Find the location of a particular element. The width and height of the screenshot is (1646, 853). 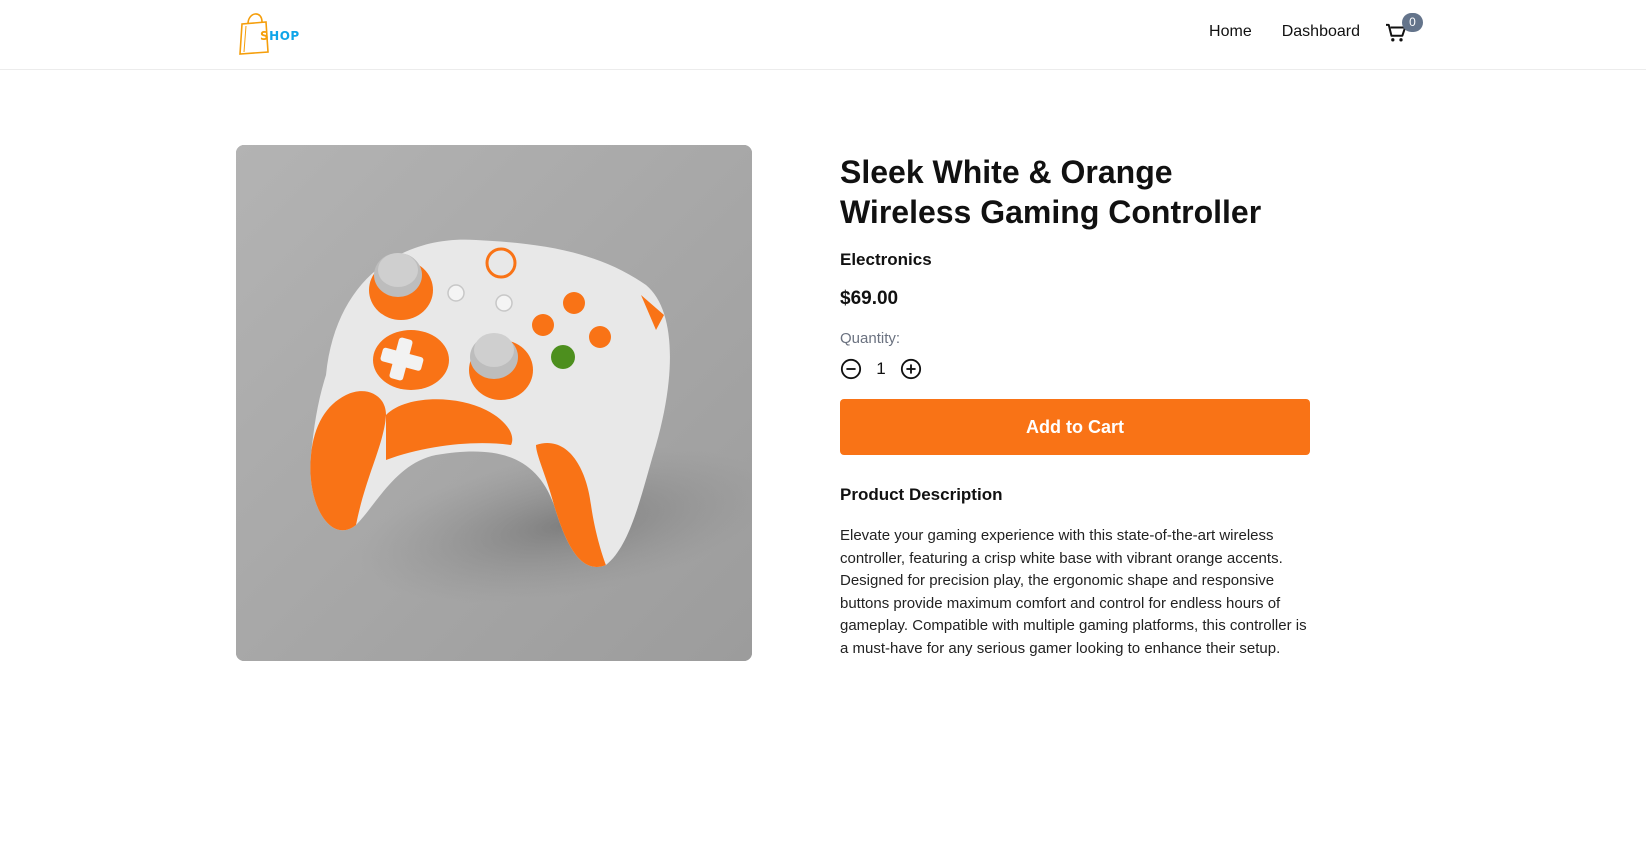

shop-logo: SHOP is located at coordinates (273, 33).